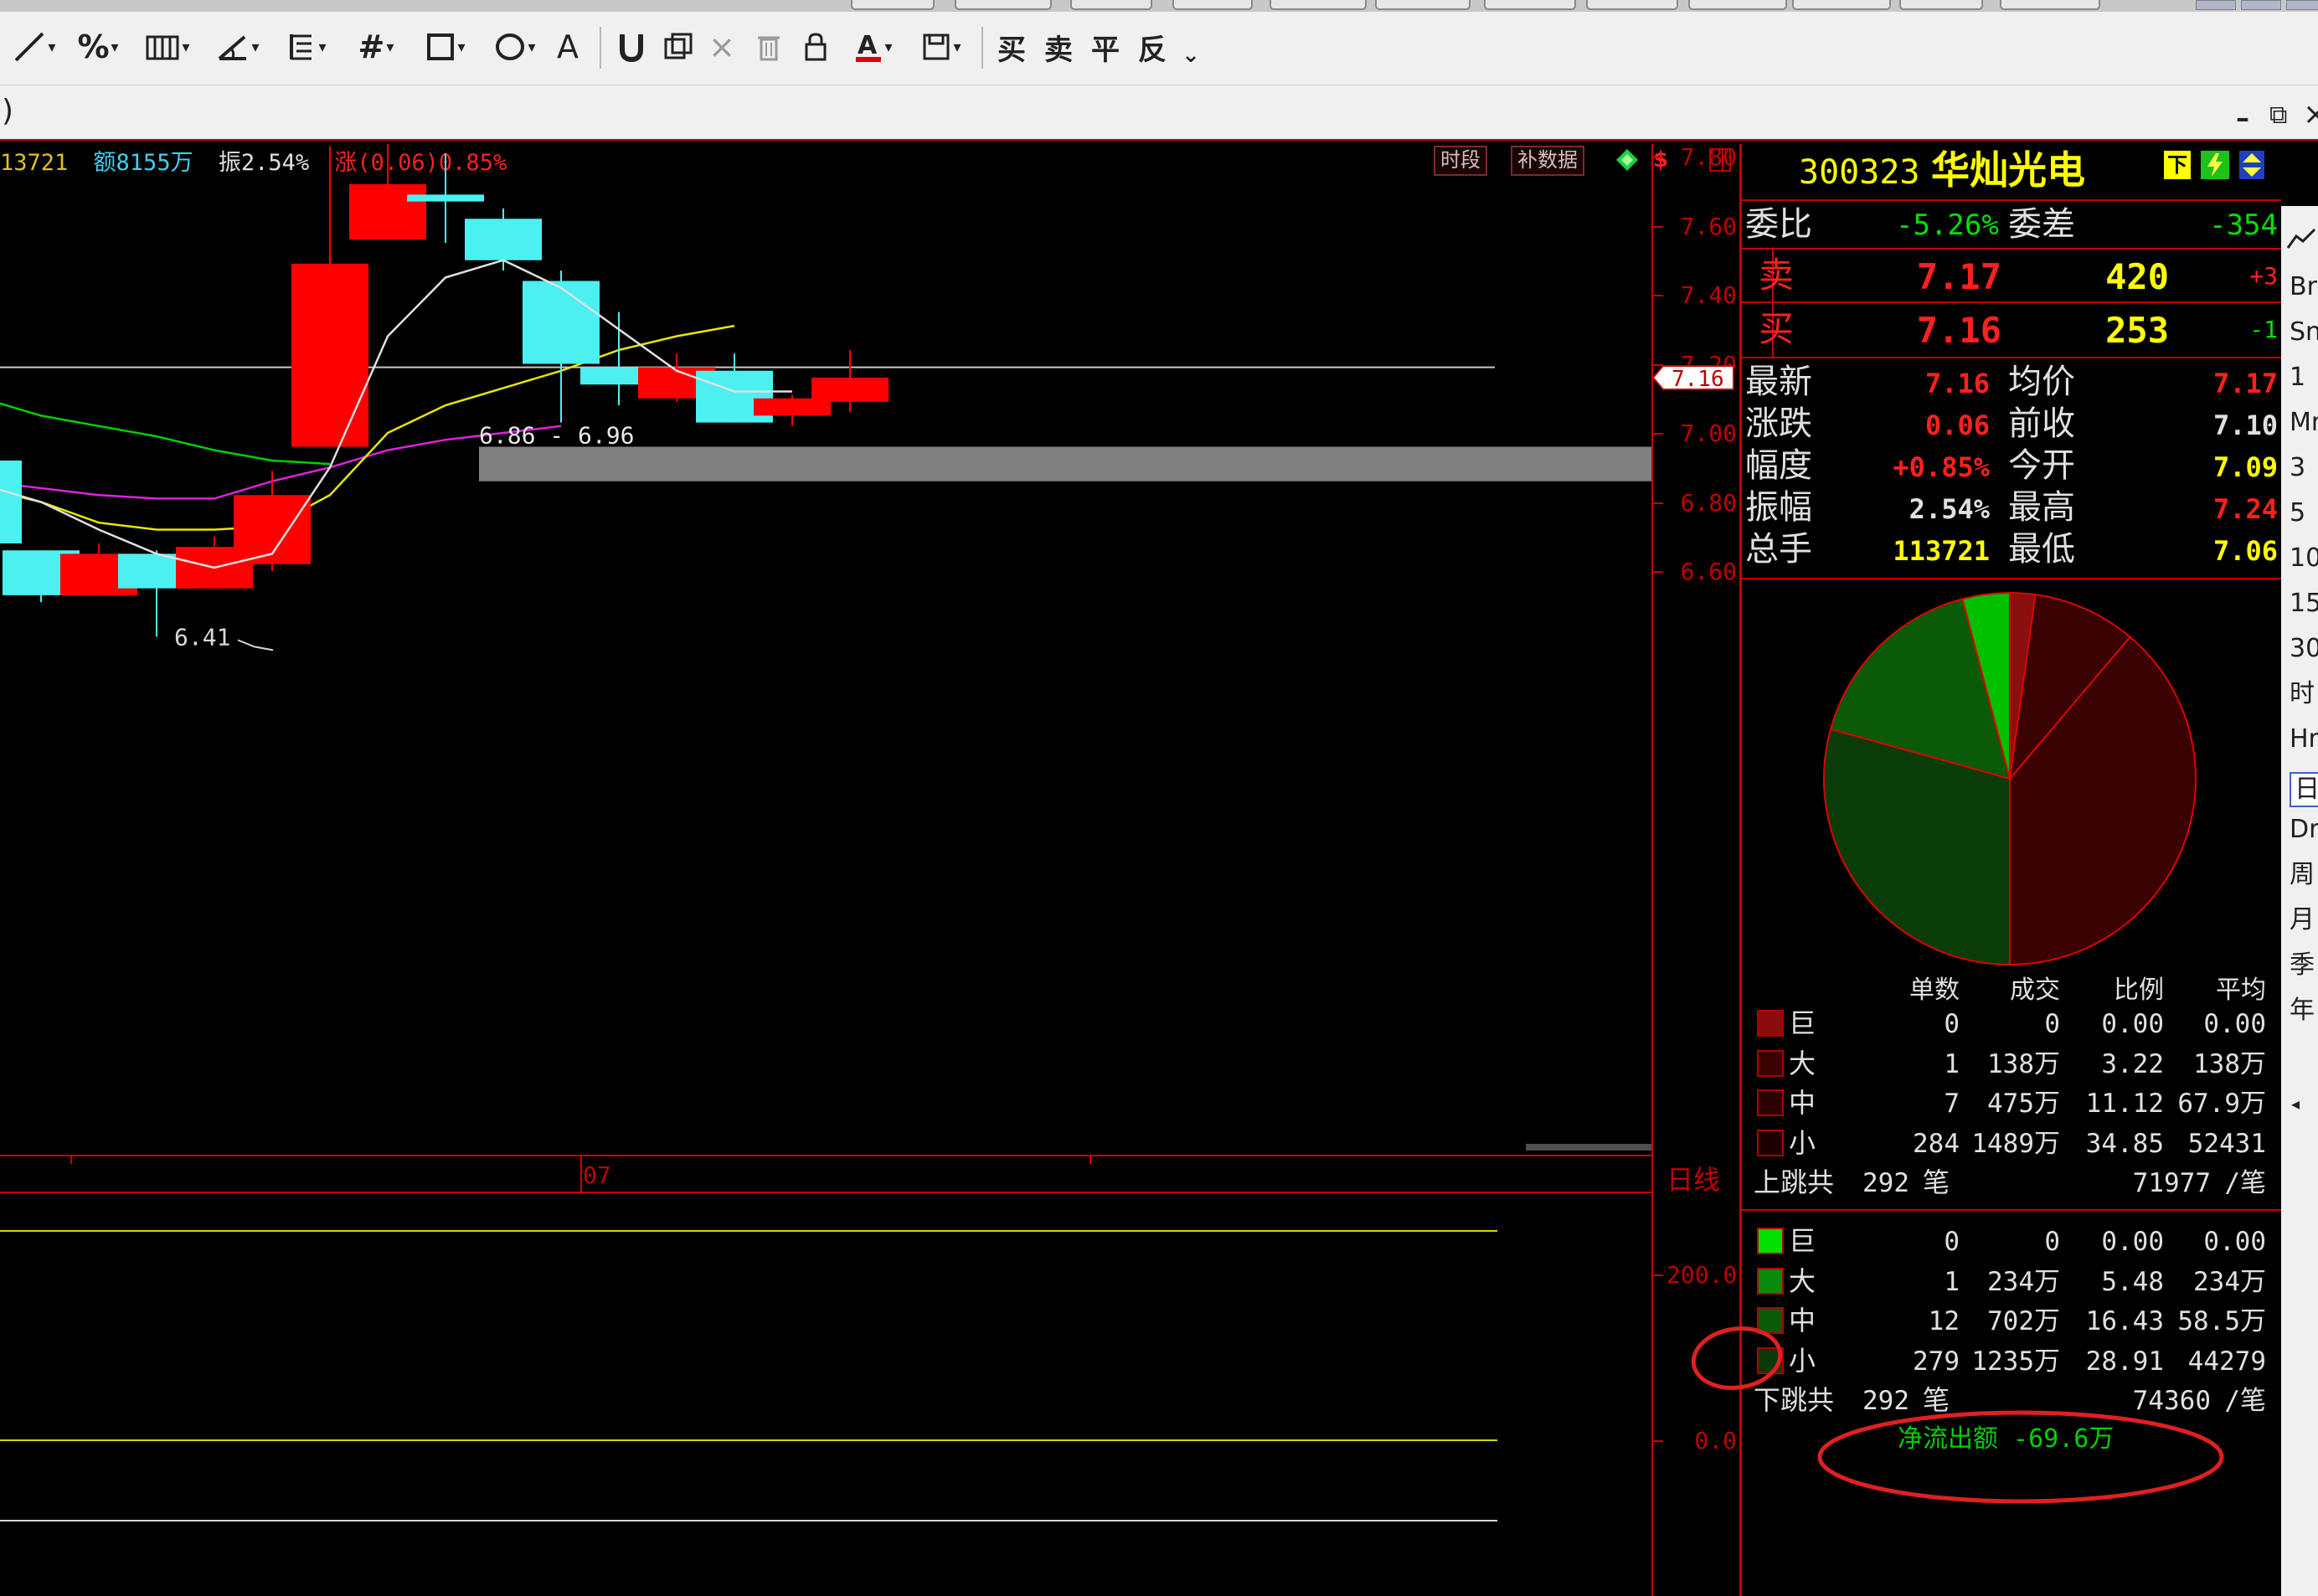 The image size is (2318, 1596). I want to click on line-tool-icon: ▾, so click(34, 47).